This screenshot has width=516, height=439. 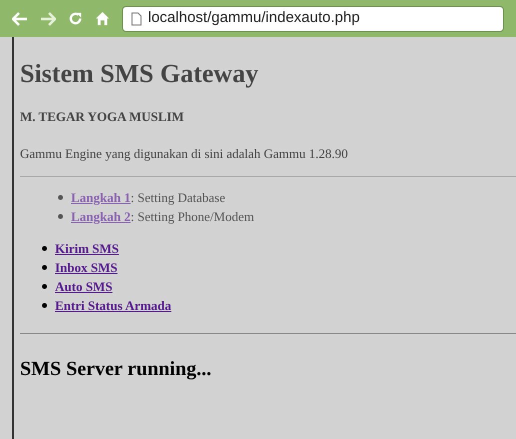 What do you see at coordinates (148, 198) in the screenshot?
I see `step-item: Langkah 1: Setting Database` at bounding box center [148, 198].